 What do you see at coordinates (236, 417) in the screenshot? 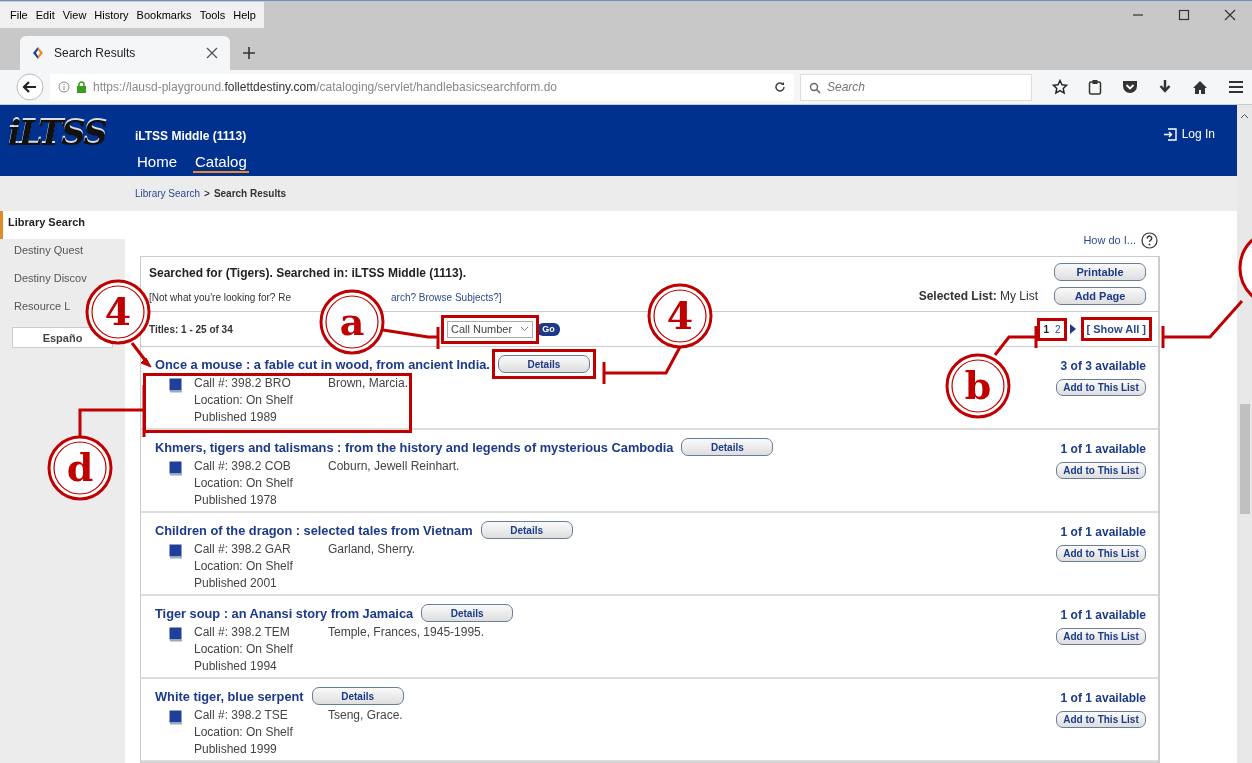
I see `published-year: Published 1989` at bounding box center [236, 417].